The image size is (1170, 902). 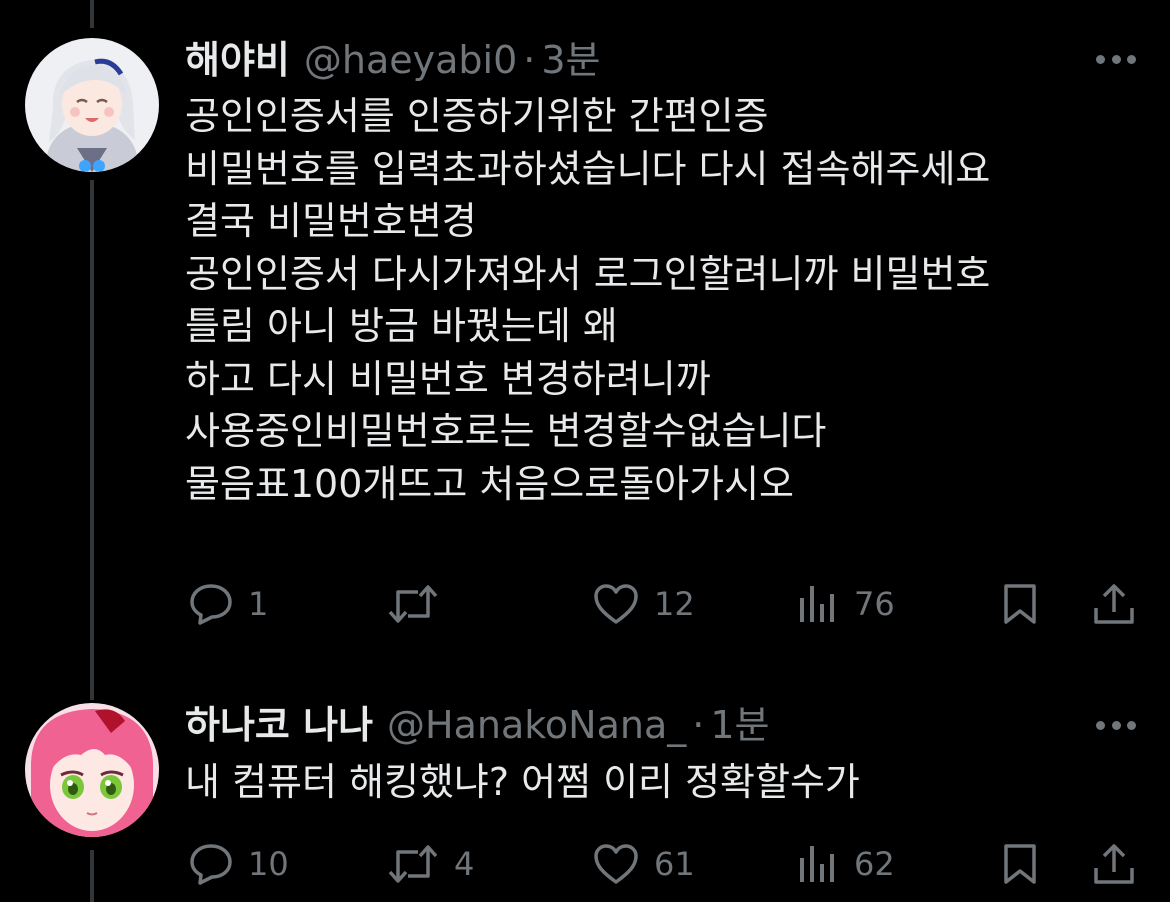 I want to click on thread-line-connector, so click(x=92, y=440).